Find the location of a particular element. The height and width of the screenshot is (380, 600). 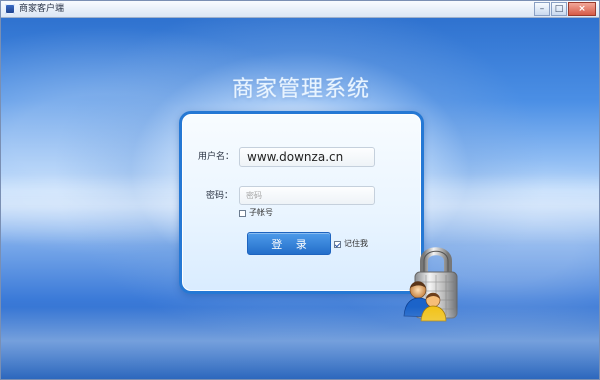

remember-me-row: 记住我 is located at coordinates (351, 244).